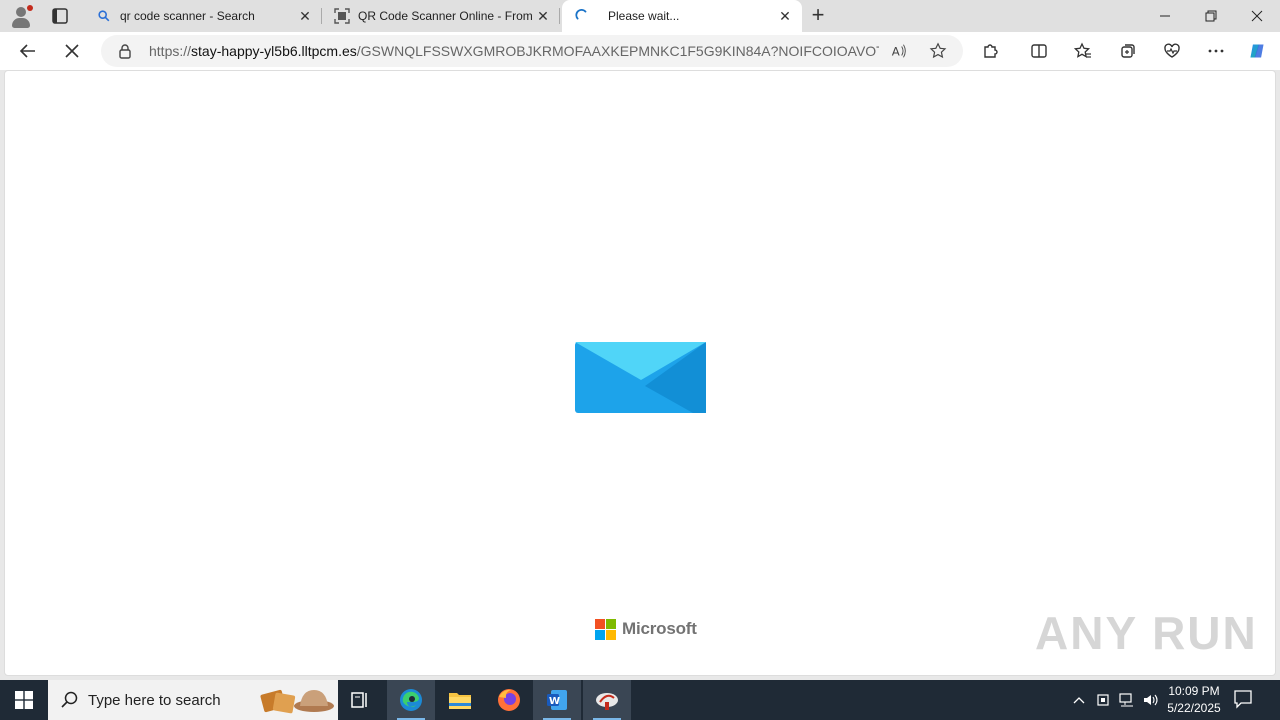 Image resolution: width=1280 pixels, height=720 pixels. I want to click on microsoft-logo: Microsoft, so click(646, 629).